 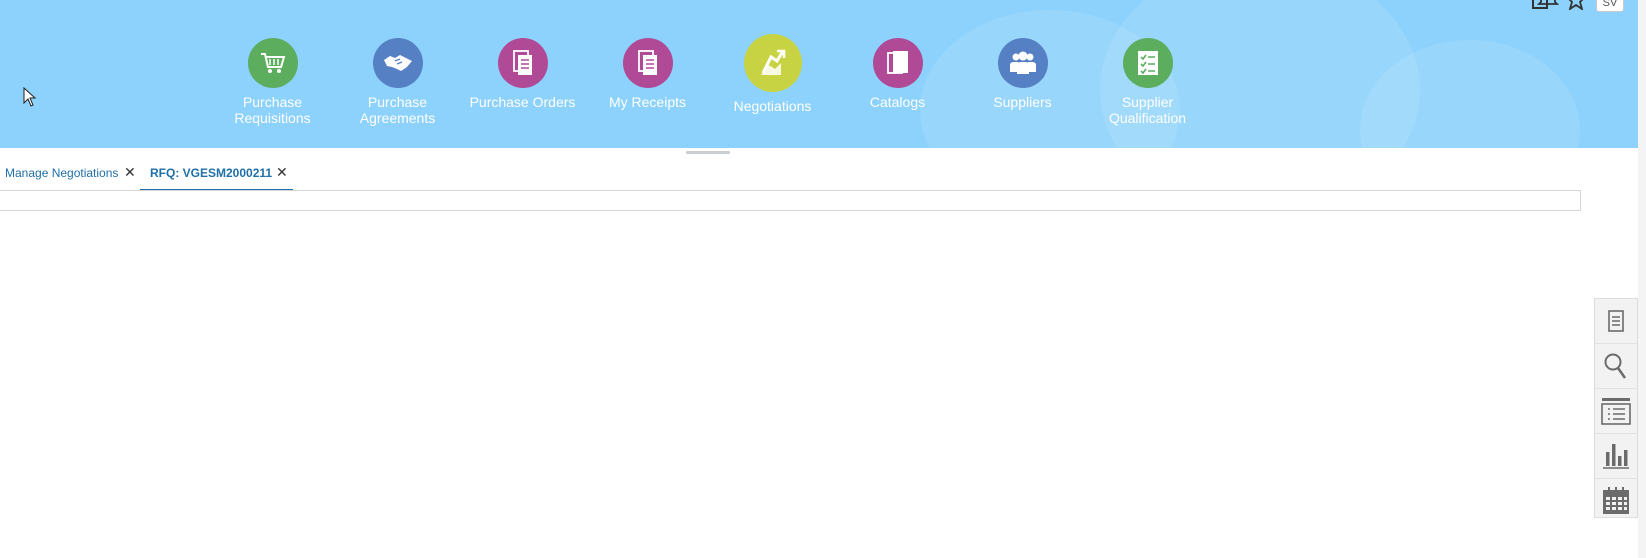 I want to click on app-purchase-agreements: Purchase Agreements, so click(x=397, y=79).